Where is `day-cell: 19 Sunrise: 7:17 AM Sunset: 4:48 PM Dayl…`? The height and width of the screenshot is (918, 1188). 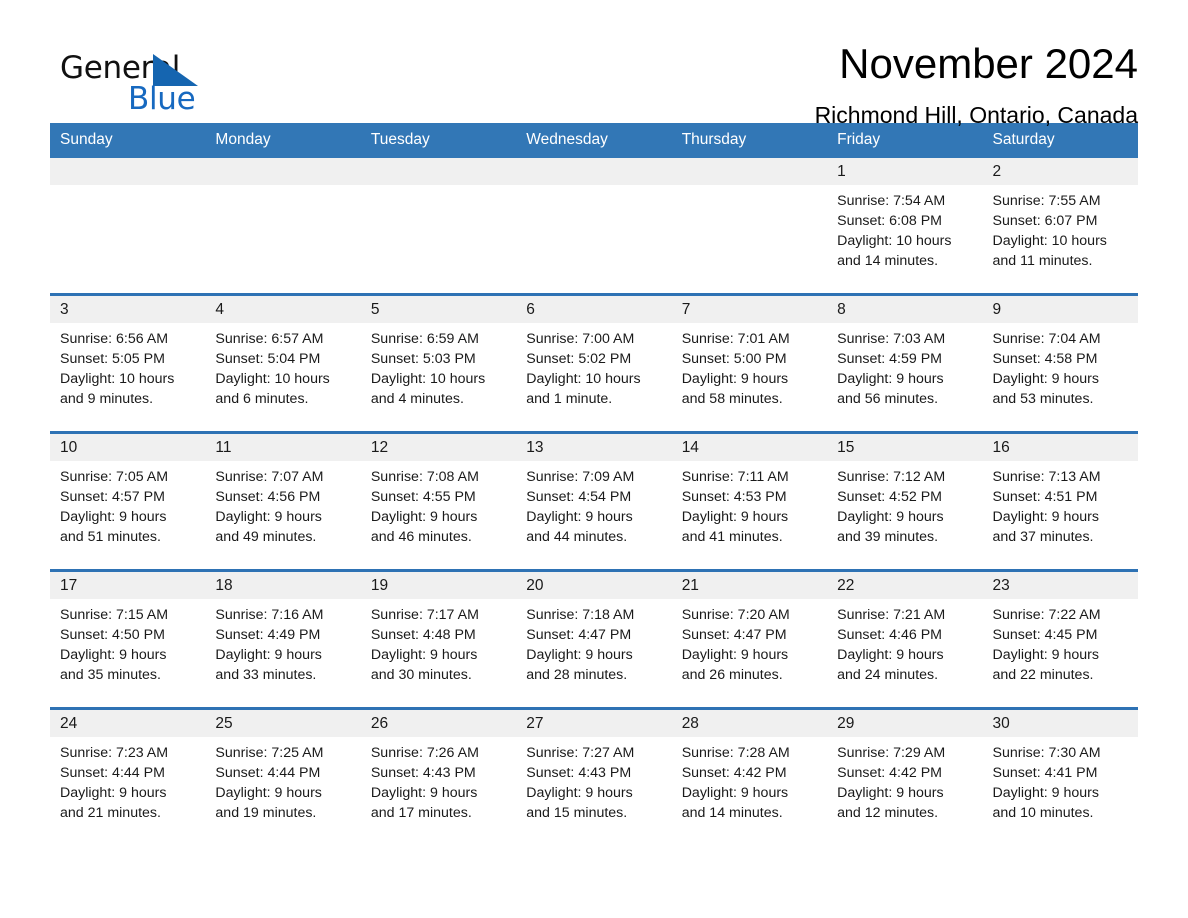
day-cell: 19 Sunrise: 7:17 AM Sunset: 4:48 PM Dayl… is located at coordinates (438, 639).